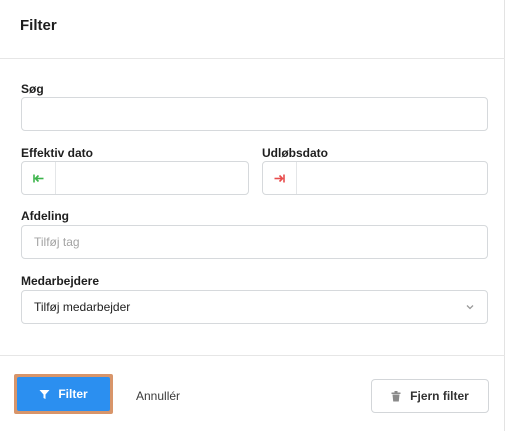 This screenshot has width=505, height=431. Describe the element at coordinates (44, 394) in the screenshot. I see `filter-icon` at that location.